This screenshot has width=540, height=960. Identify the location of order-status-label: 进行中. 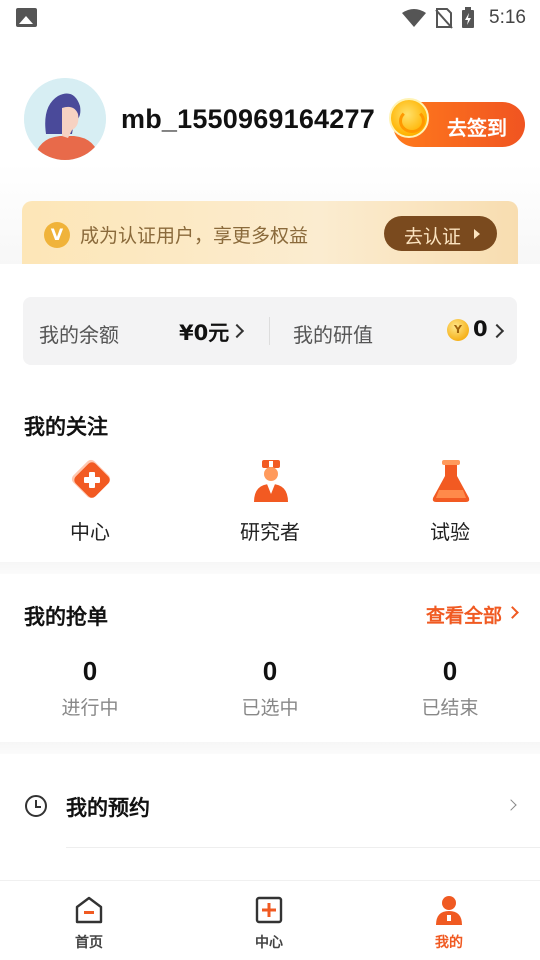
(90, 708).